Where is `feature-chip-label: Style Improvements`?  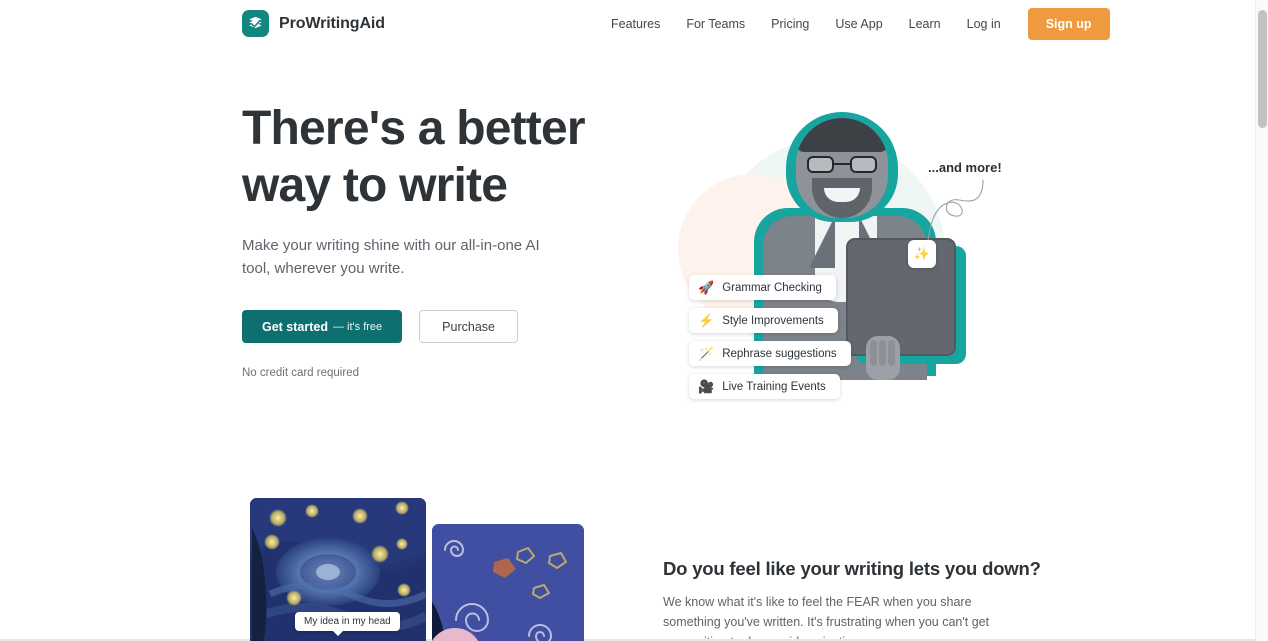 feature-chip-label: Style Improvements is located at coordinates (773, 320).